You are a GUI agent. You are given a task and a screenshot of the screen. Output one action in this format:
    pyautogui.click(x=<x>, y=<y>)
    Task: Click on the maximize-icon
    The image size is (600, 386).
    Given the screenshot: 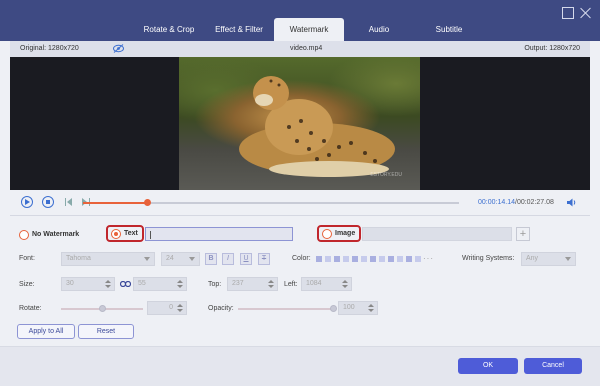 What is the action you would take?
    pyautogui.click(x=568, y=13)
    